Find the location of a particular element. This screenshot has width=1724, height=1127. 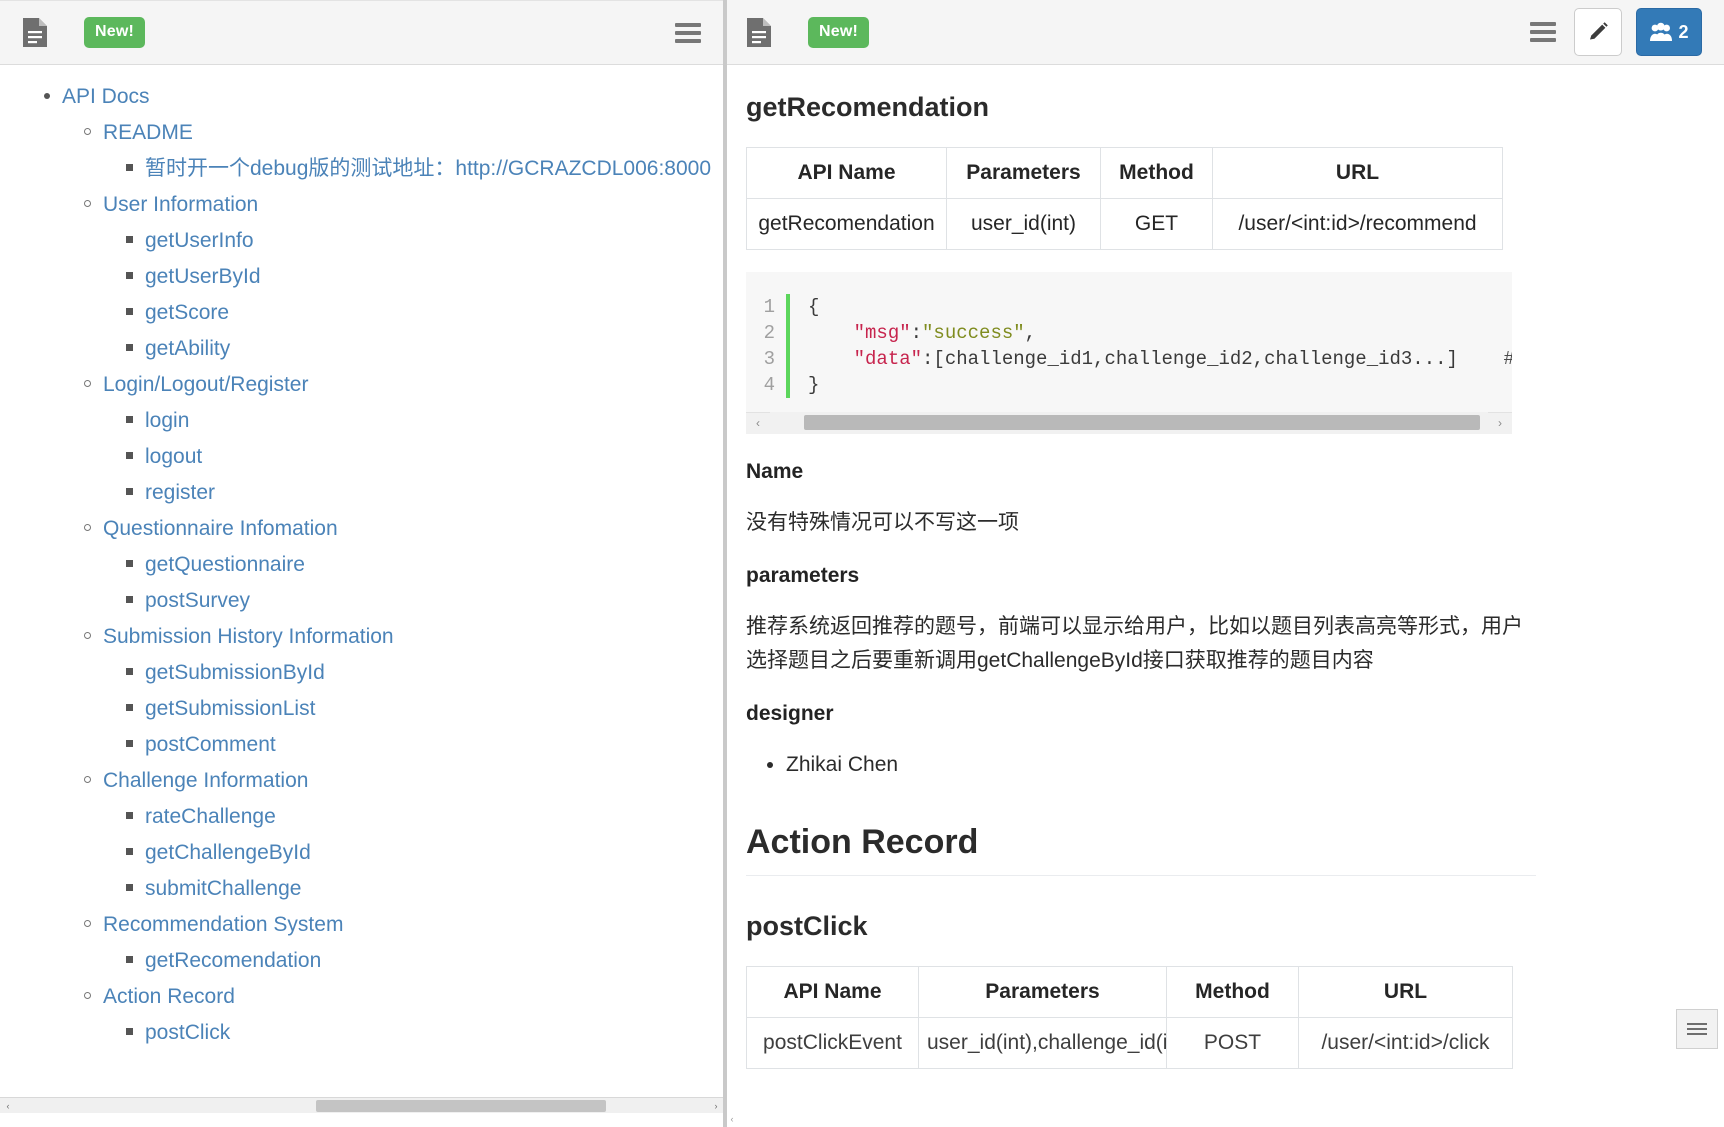

outline-item-getquestionnaire: getQuestionnaire is located at coordinates (361, 565).